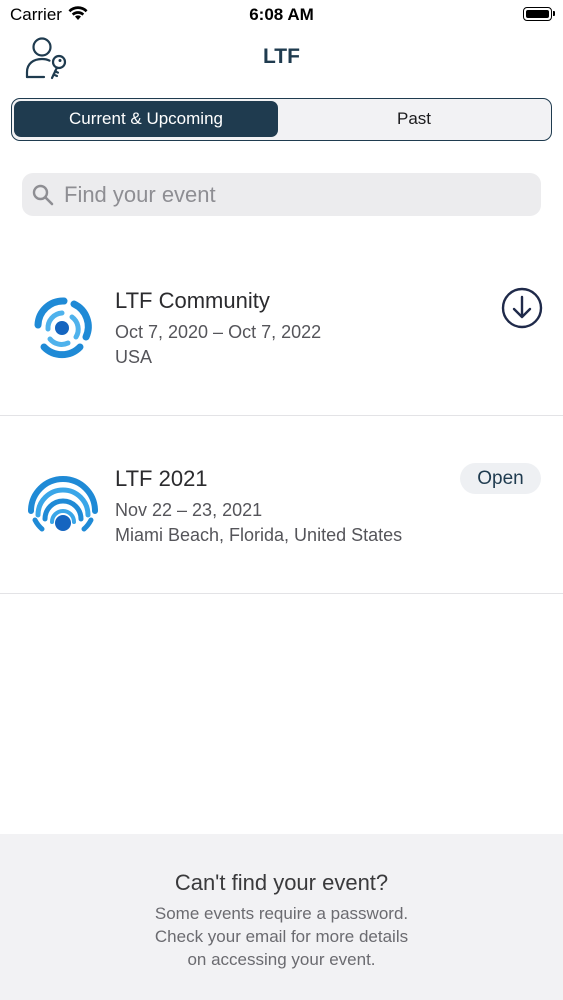 The width and height of the screenshot is (563, 1000). What do you see at coordinates (161, 478) in the screenshot?
I see `event-name: LTF 2021` at bounding box center [161, 478].